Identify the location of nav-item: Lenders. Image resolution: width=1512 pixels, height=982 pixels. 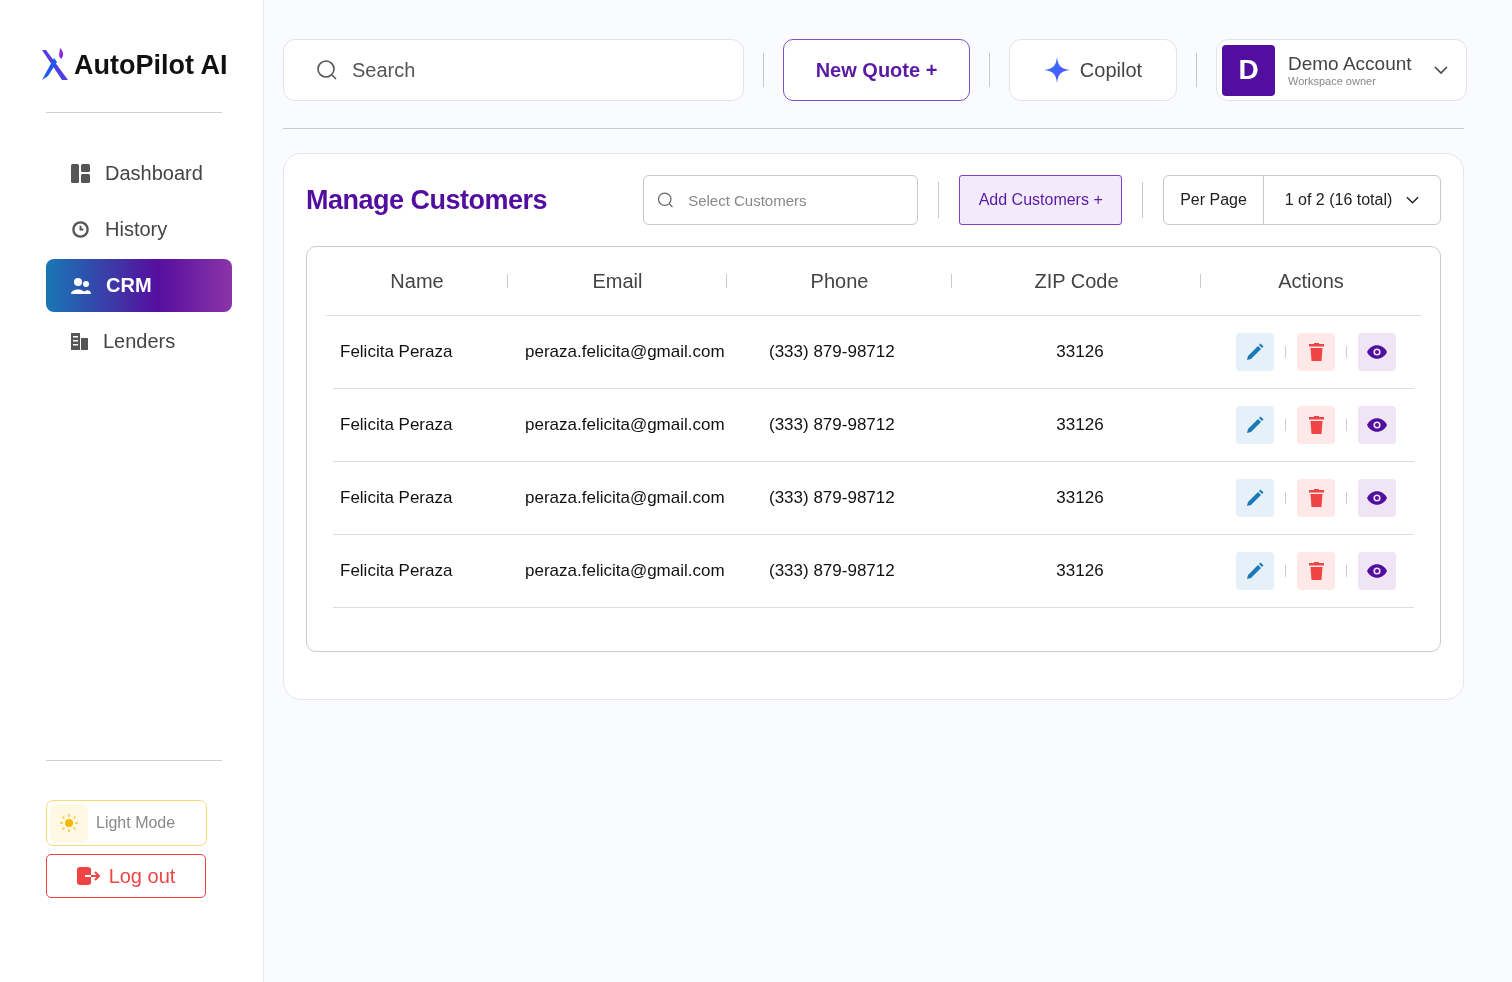
(139, 341).